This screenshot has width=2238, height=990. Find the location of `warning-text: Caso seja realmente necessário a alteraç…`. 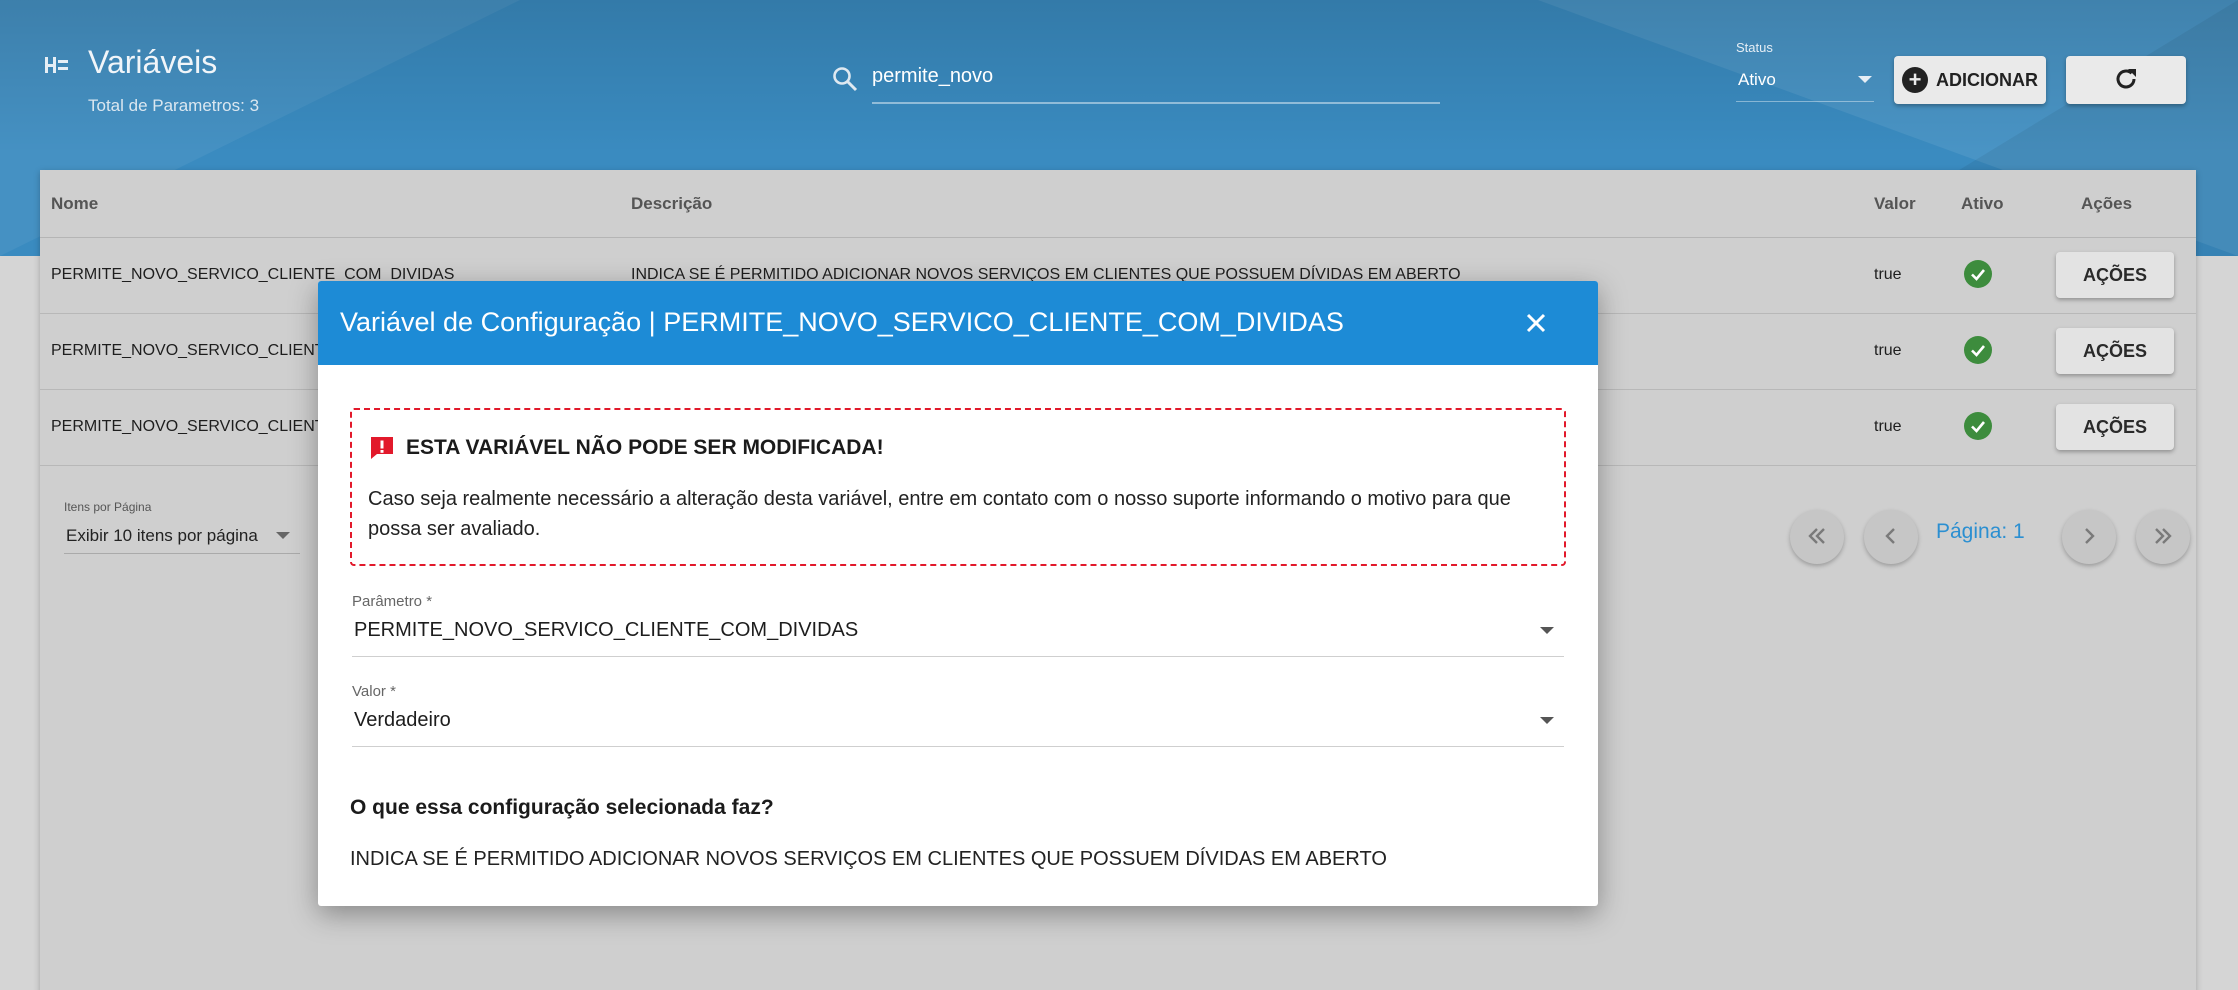

warning-text: Caso seja realmente necessário a alteraç… is located at coordinates (939, 514).